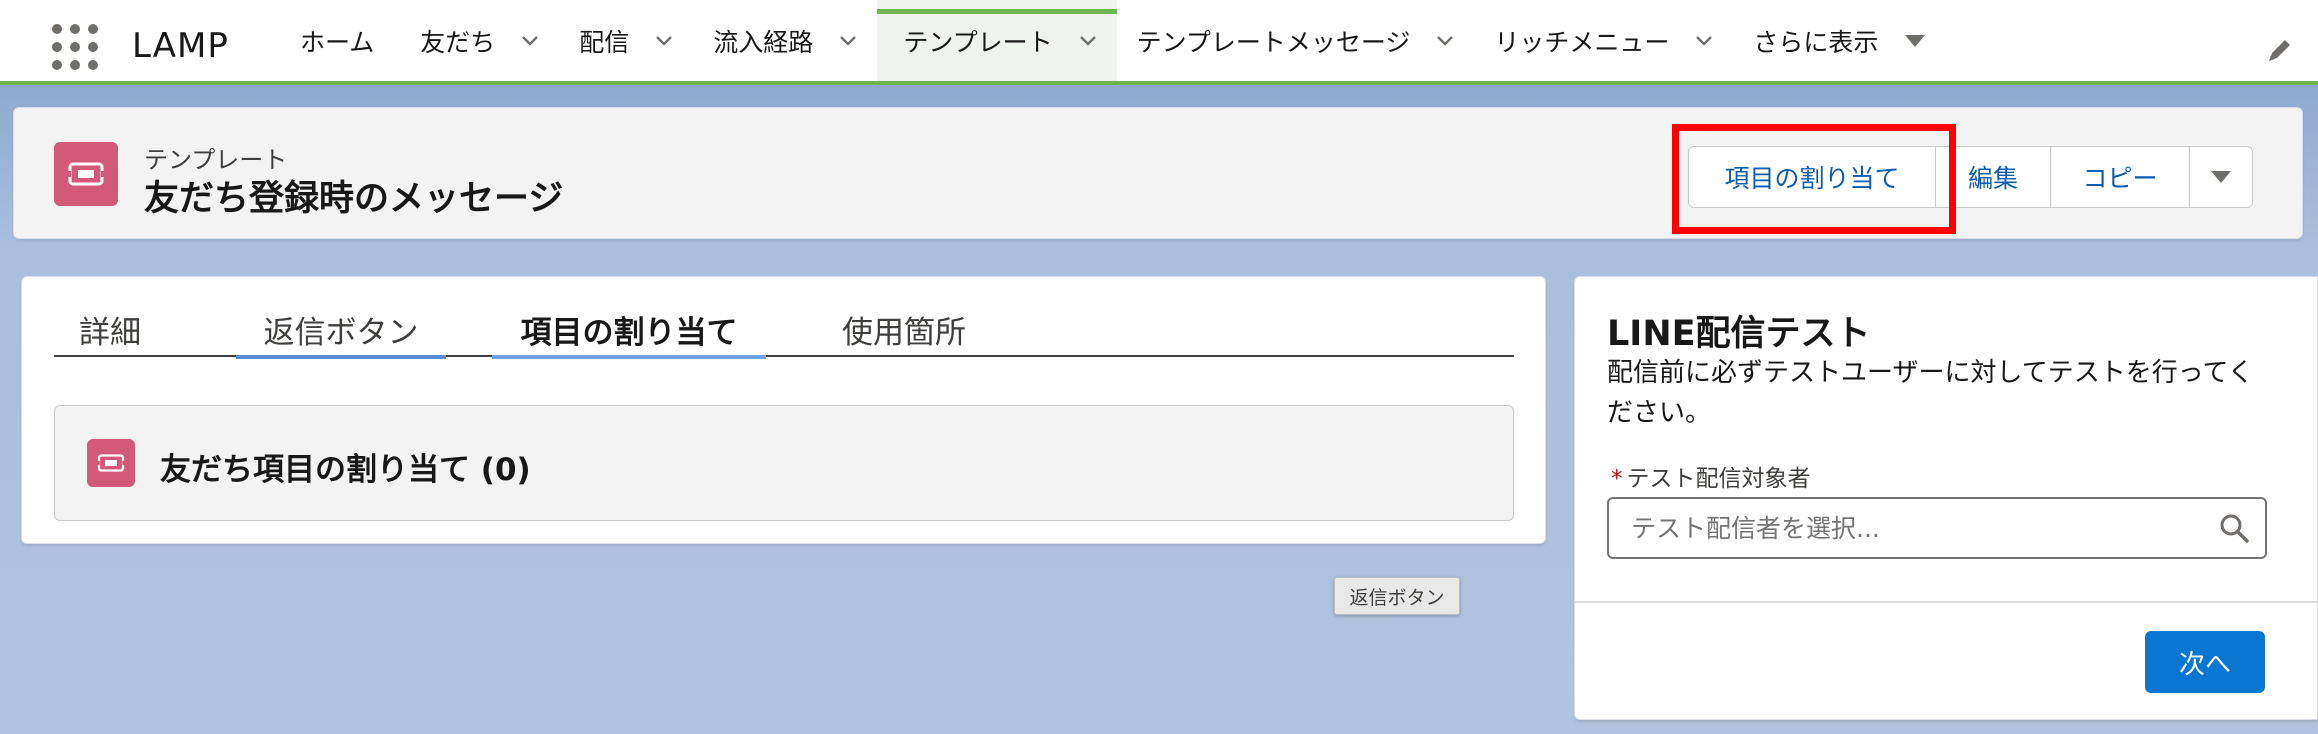 This screenshot has height=734, width=2318. I want to click on panel-description: 配信前に必ずテストユーザーに対してテストを行ってください。, so click(1930, 393).